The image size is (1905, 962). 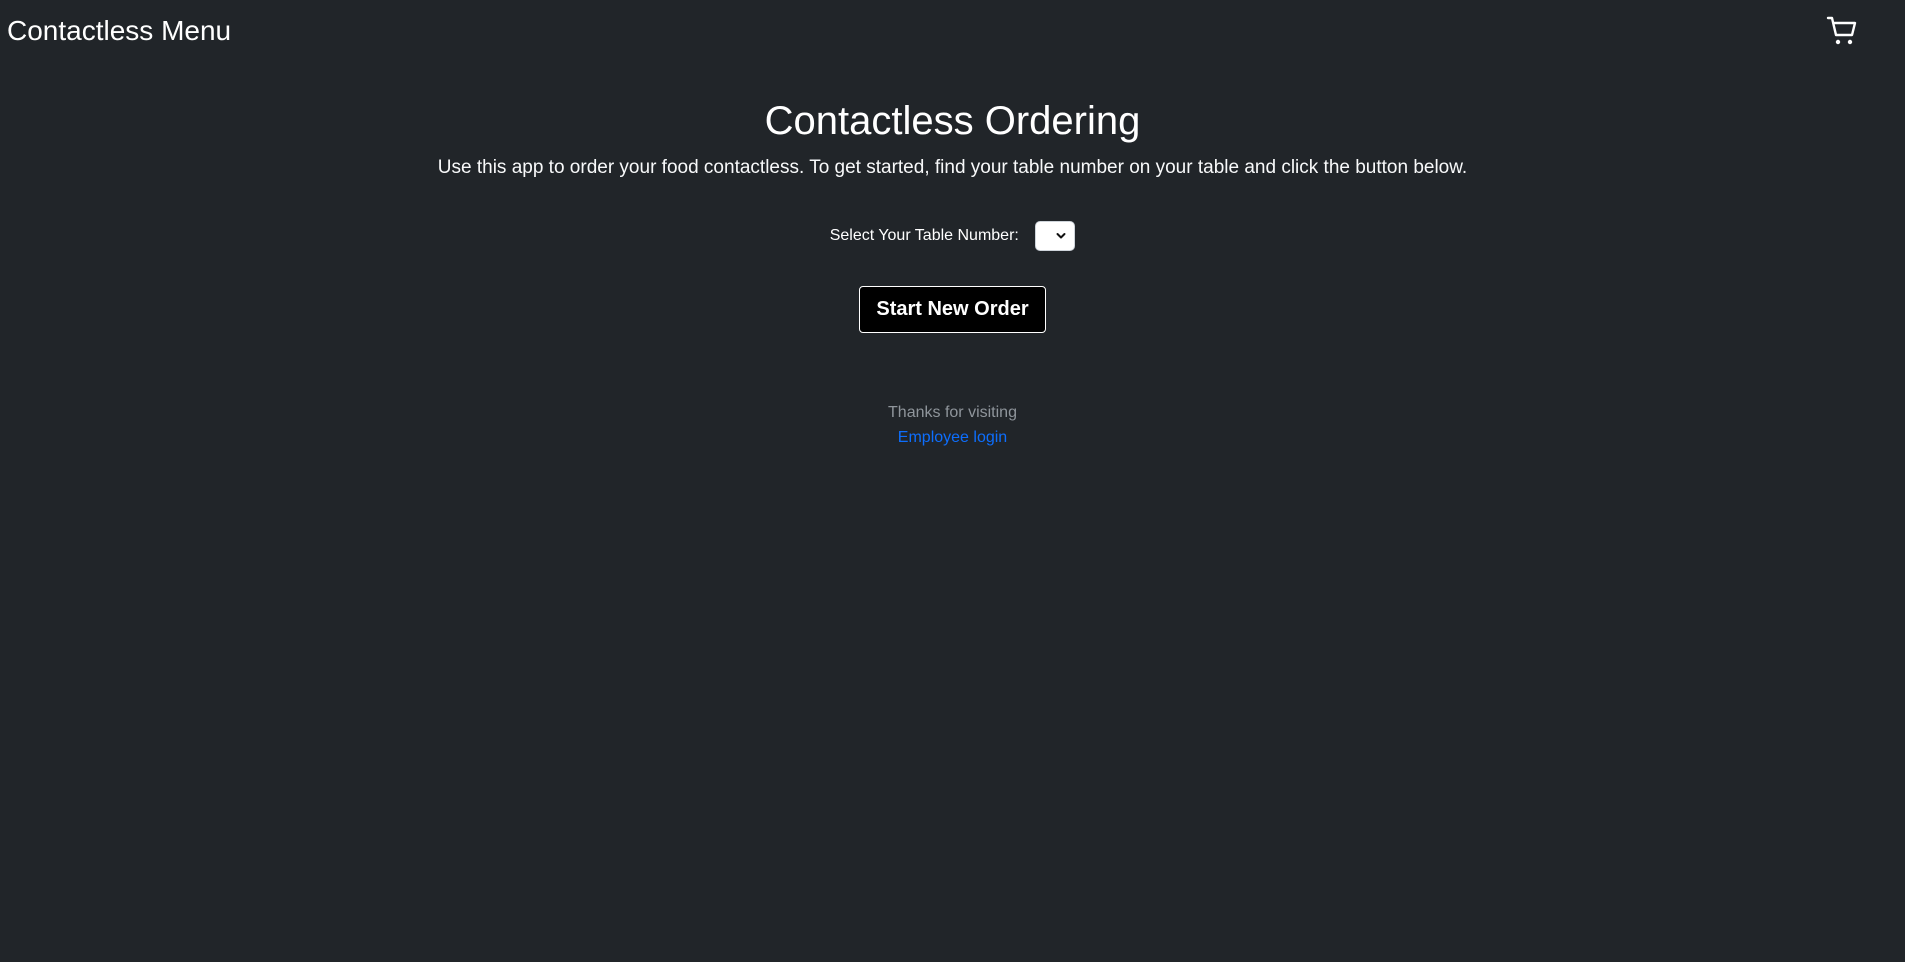 What do you see at coordinates (952, 425) in the screenshot?
I see `footer: Thanks for visiting Employee login` at bounding box center [952, 425].